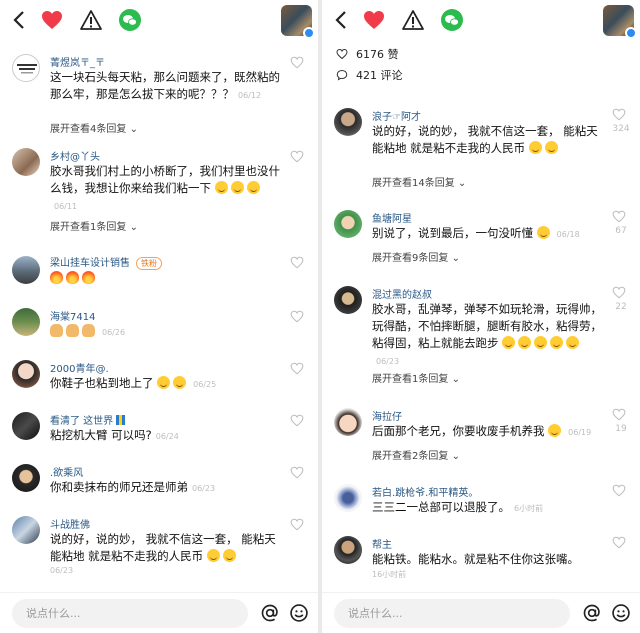 This screenshot has width=640, height=633. I want to click on verified-badge-icon, so click(309, 33).